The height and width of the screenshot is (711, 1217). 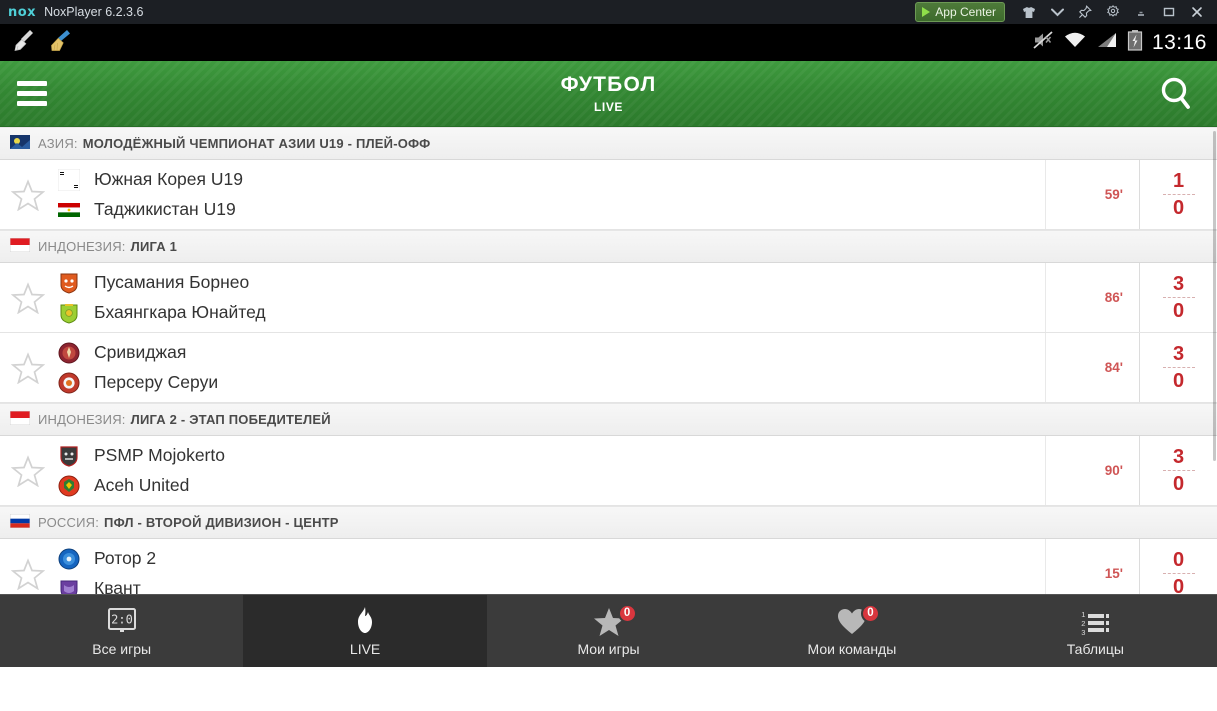 I want to click on match-score: 3 0, so click(x=1178, y=297).